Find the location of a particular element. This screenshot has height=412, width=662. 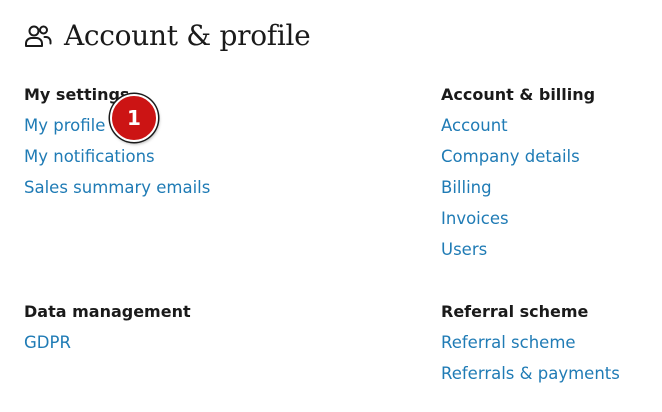

users-link: Users is located at coordinates (464, 249).